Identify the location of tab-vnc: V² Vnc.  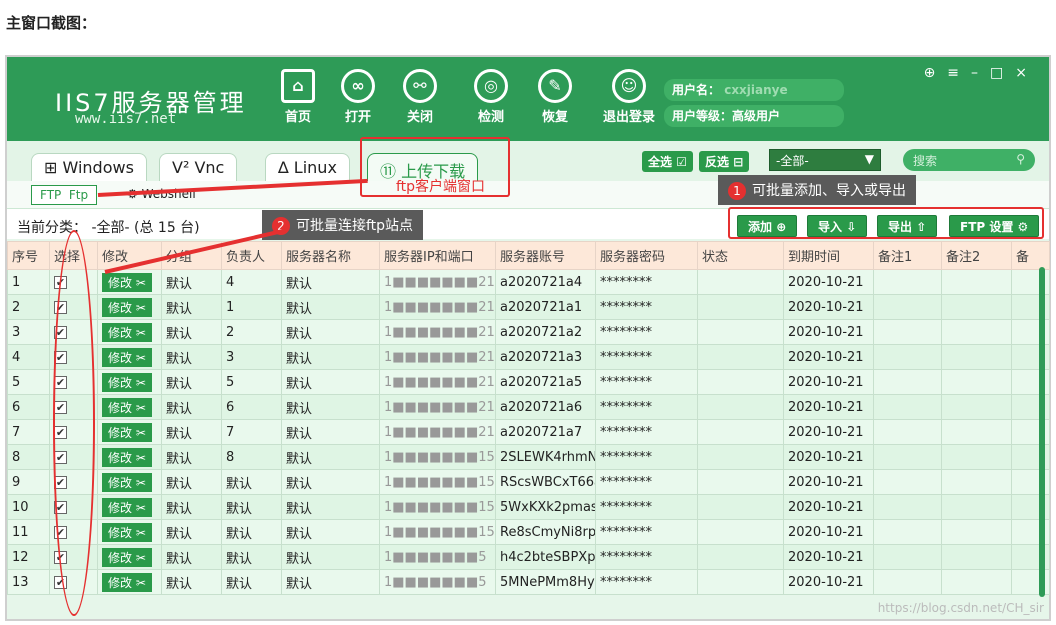
(198, 168).